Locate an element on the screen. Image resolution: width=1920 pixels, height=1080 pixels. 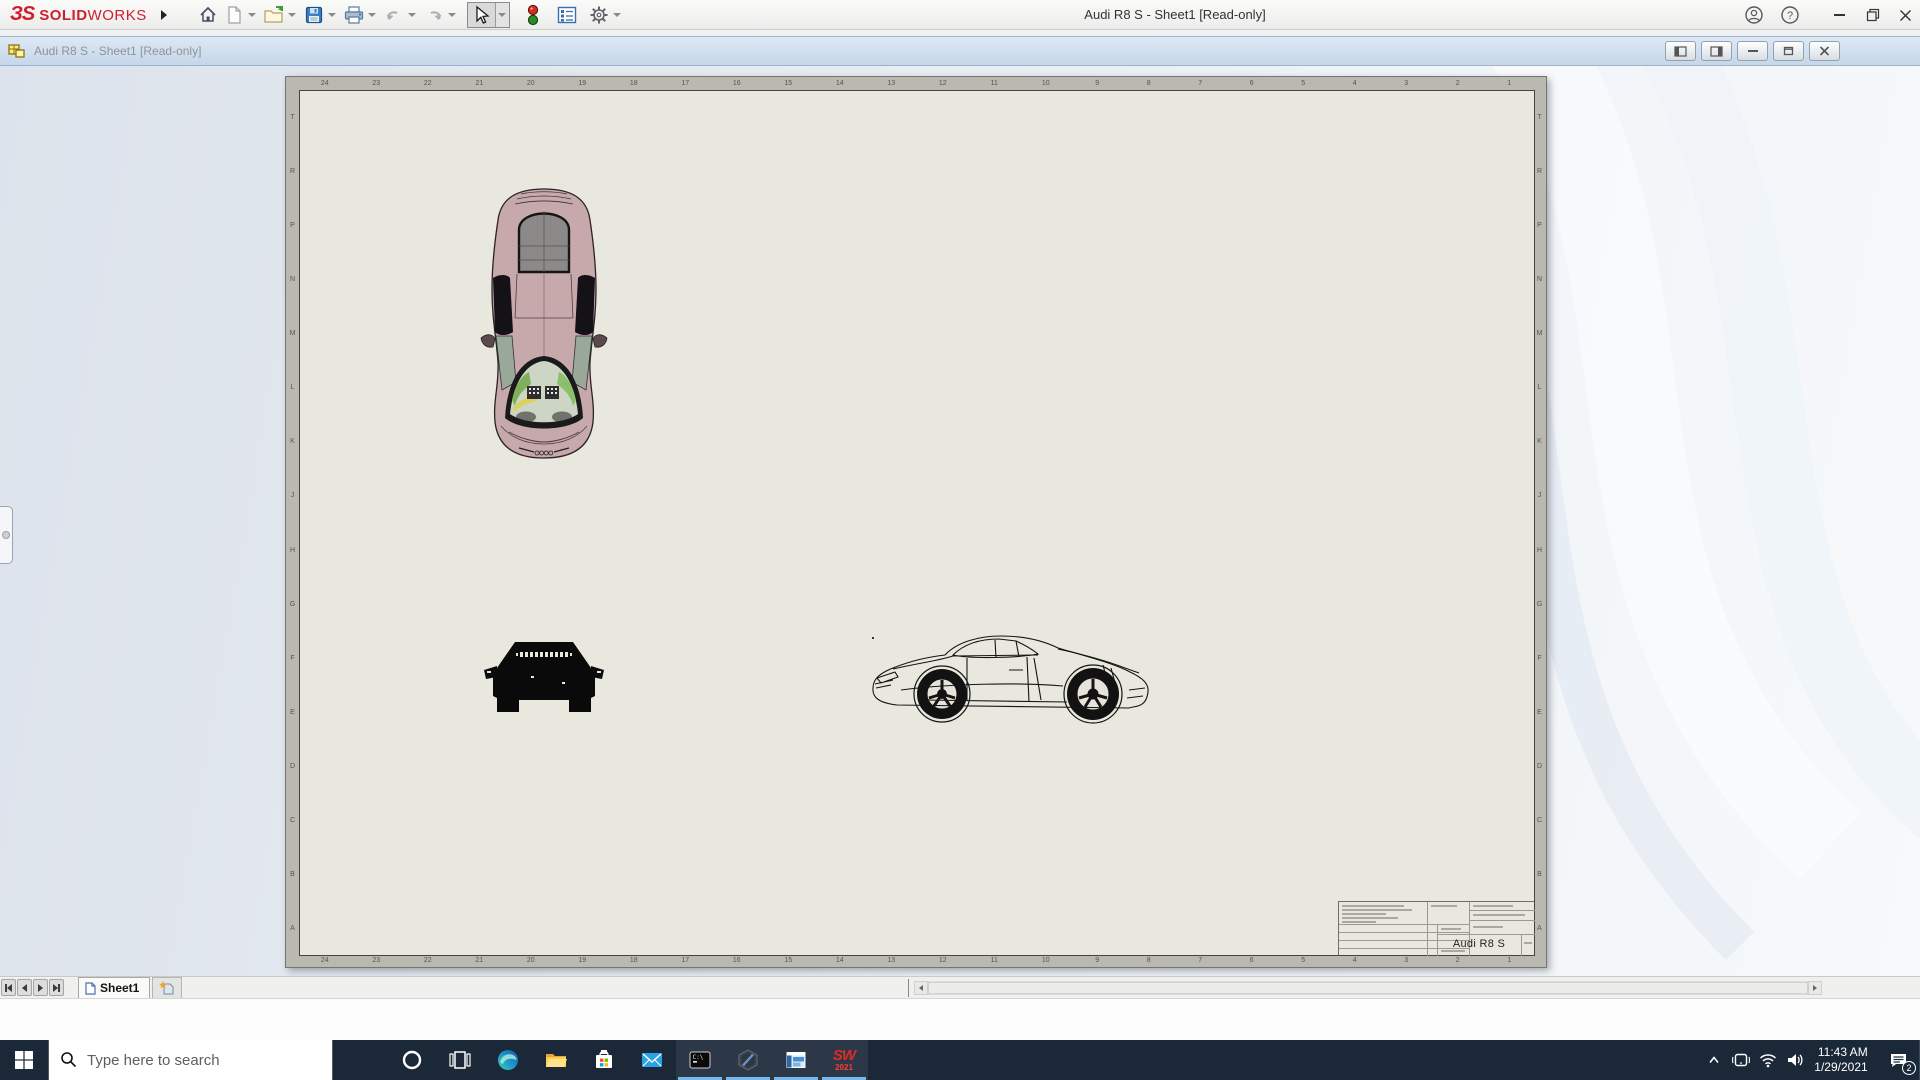
tray-wifi-button is located at coordinates (1767, 1060).